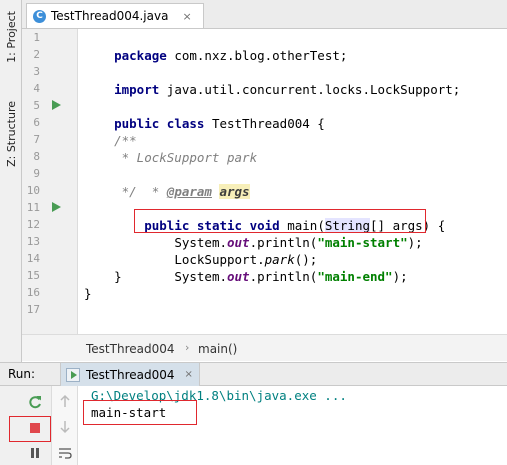 Image resolution: width=507 pixels, height=465 pixels. Describe the element at coordinates (261, 276) in the screenshot. I see `code-line: System.out.println("main-end");` at that location.